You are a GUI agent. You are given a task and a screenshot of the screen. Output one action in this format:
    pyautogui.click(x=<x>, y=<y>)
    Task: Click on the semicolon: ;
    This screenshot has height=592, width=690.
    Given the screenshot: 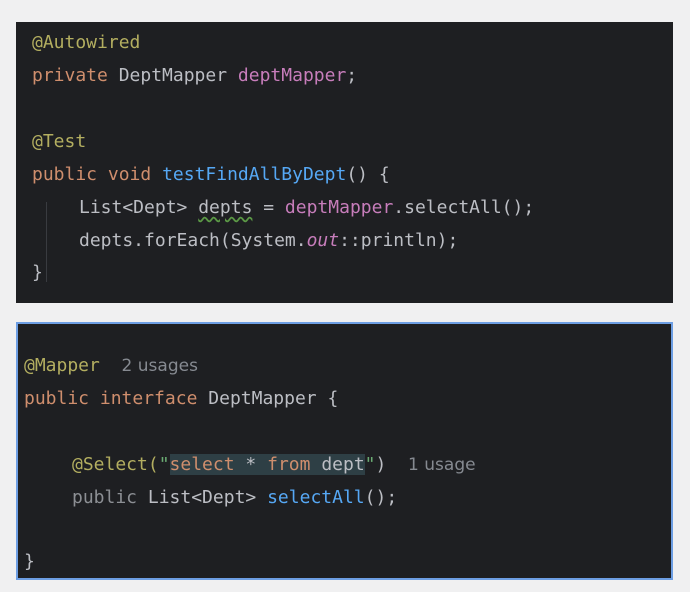 What is the action you would take?
    pyautogui.click(x=352, y=75)
    